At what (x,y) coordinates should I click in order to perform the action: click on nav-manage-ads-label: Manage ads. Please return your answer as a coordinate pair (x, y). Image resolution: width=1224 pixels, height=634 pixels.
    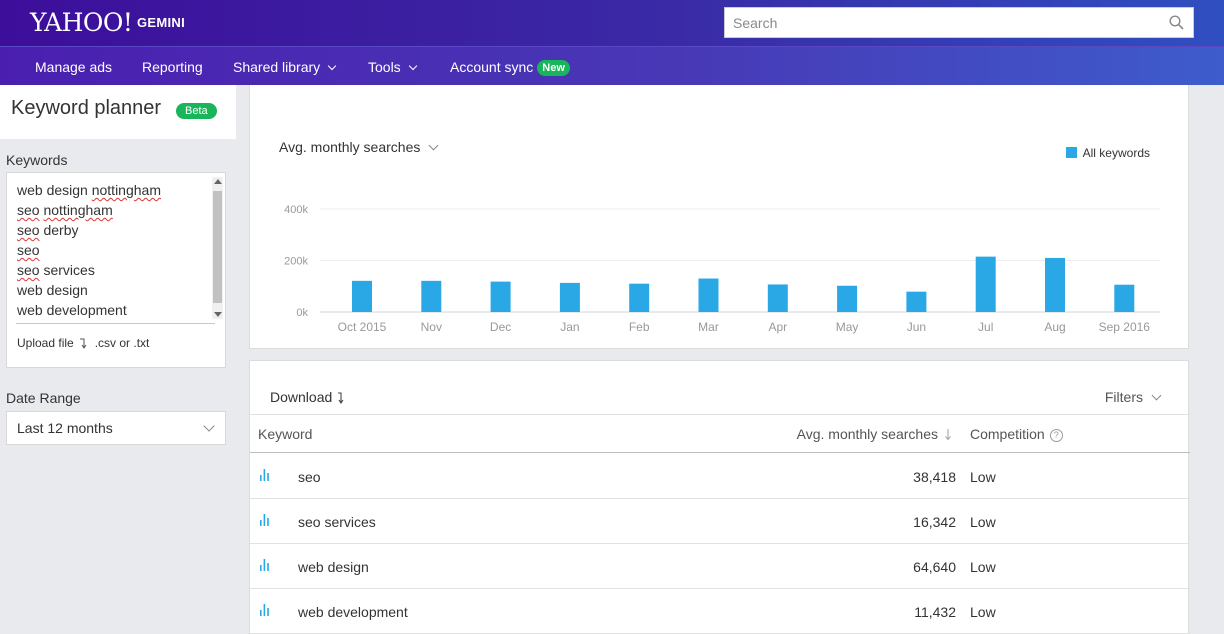
    Looking at the image, I should click on (74, 67).